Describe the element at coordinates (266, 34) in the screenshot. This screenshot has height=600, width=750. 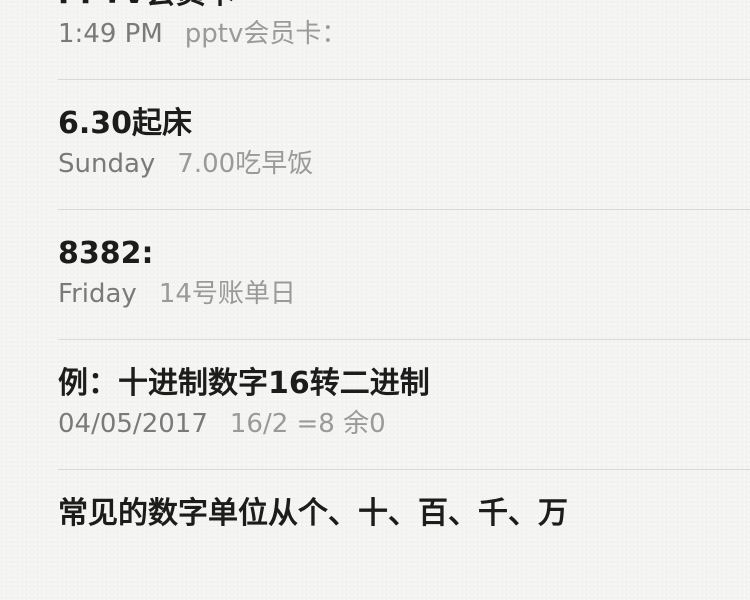
I see `note-preview: pptv会员卡：` at that location.